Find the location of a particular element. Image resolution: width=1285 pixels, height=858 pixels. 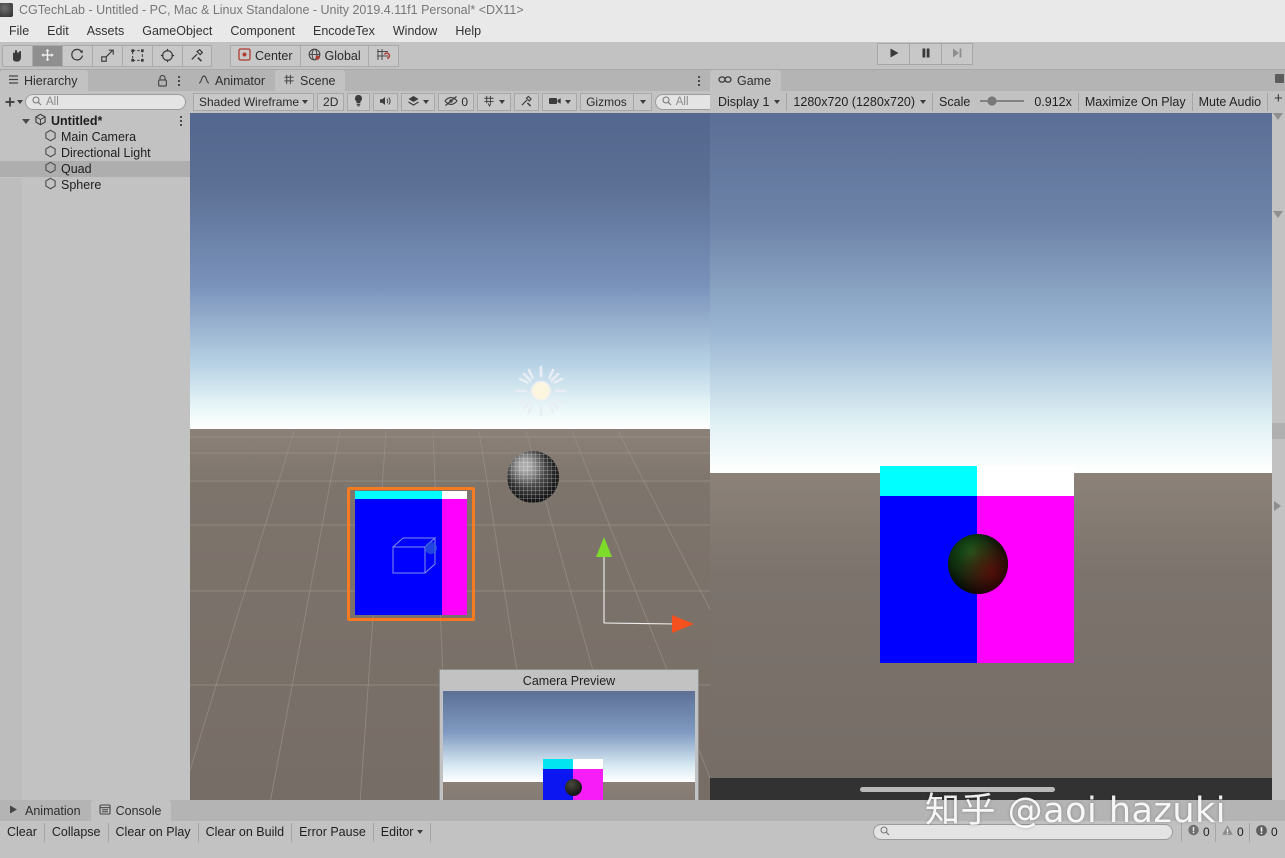

scene-gizmos-dropdown: Gizmos is located at coordinates (616, 102).